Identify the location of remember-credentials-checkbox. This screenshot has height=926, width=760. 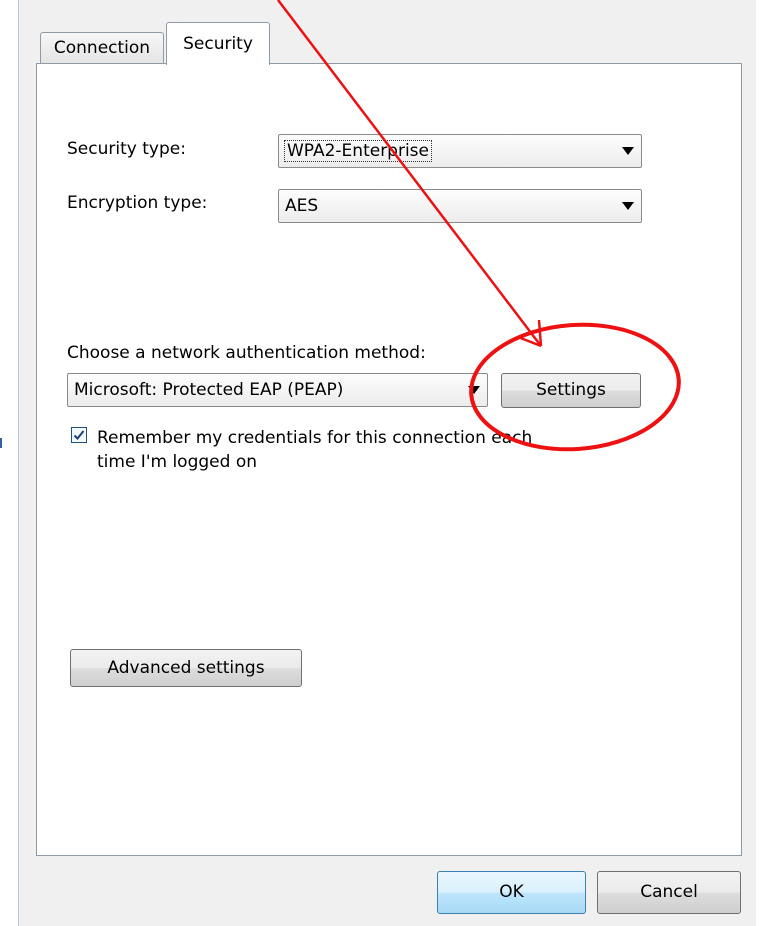
(79, 435).